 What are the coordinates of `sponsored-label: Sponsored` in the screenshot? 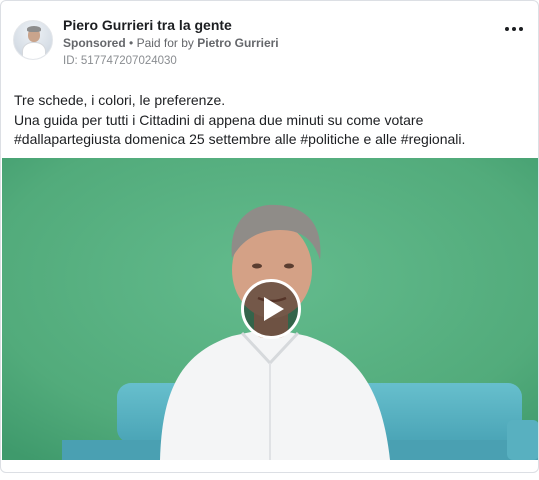 It's located at (94, 43).